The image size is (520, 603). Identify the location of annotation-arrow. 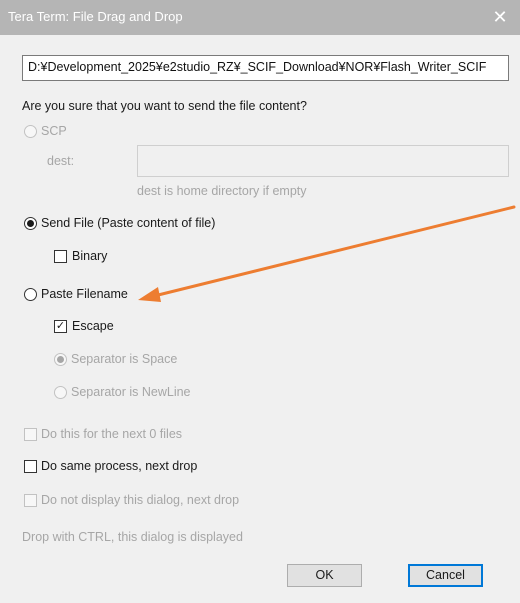
(327, 253).